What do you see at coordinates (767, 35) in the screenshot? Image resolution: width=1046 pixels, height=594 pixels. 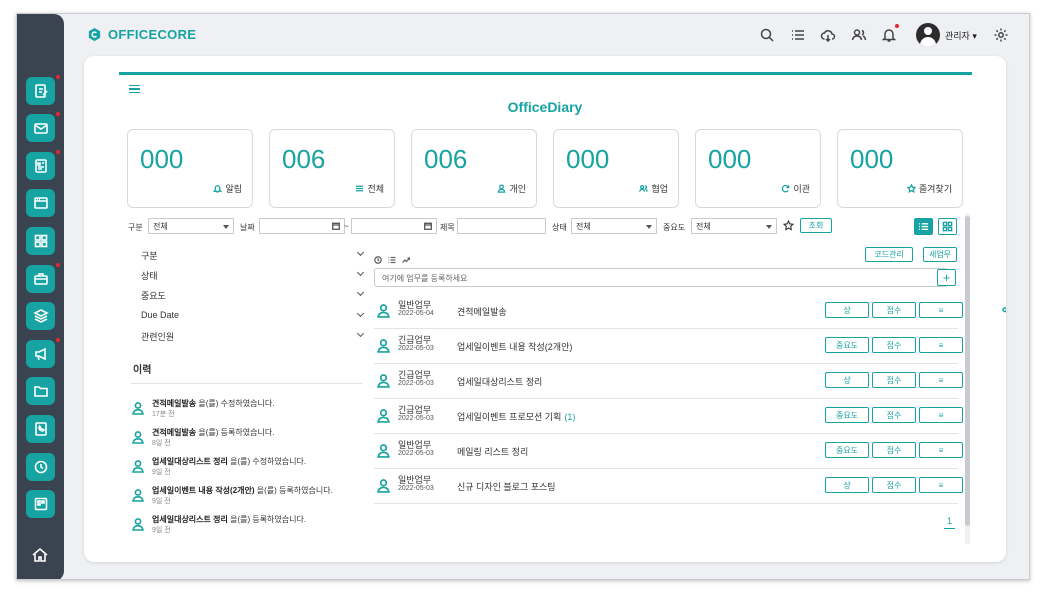 I see `search-button` at bounding box center [767, 35].